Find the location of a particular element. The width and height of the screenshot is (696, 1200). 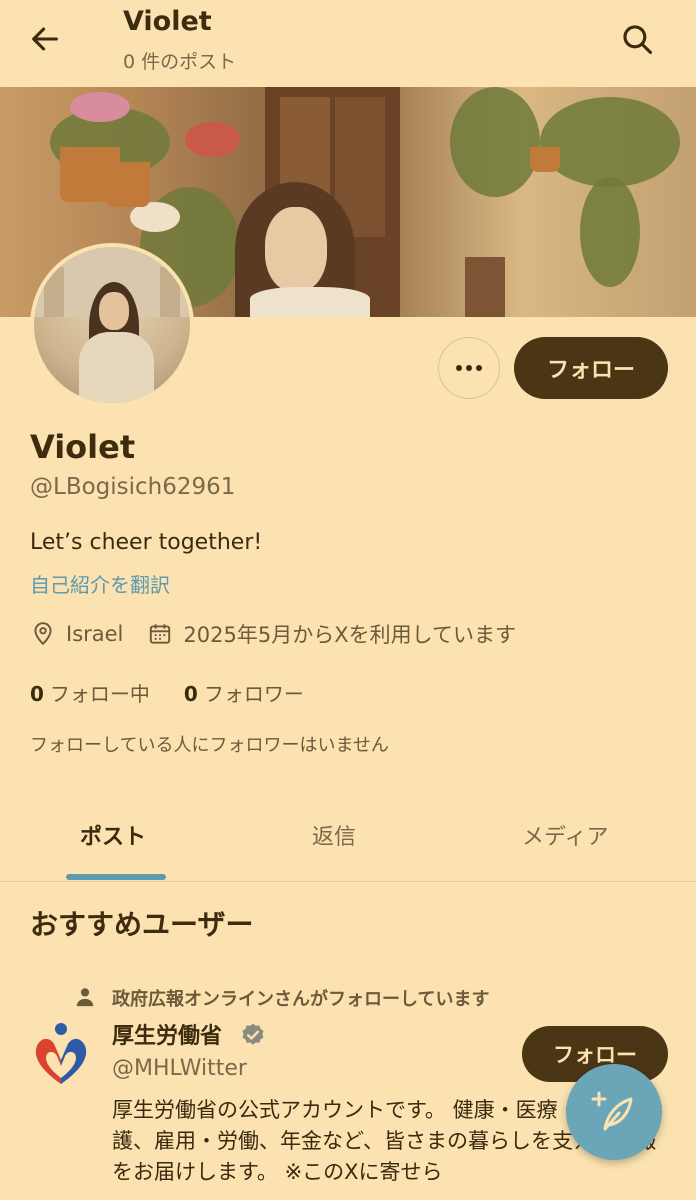

active-tab-indicator is located at coordinates (116, 877).